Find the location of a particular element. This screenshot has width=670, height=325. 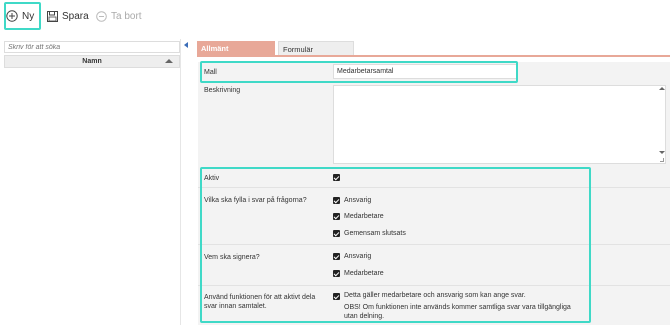

fill-responsible-label: Ansvarig is located at coordinates (358, 200).